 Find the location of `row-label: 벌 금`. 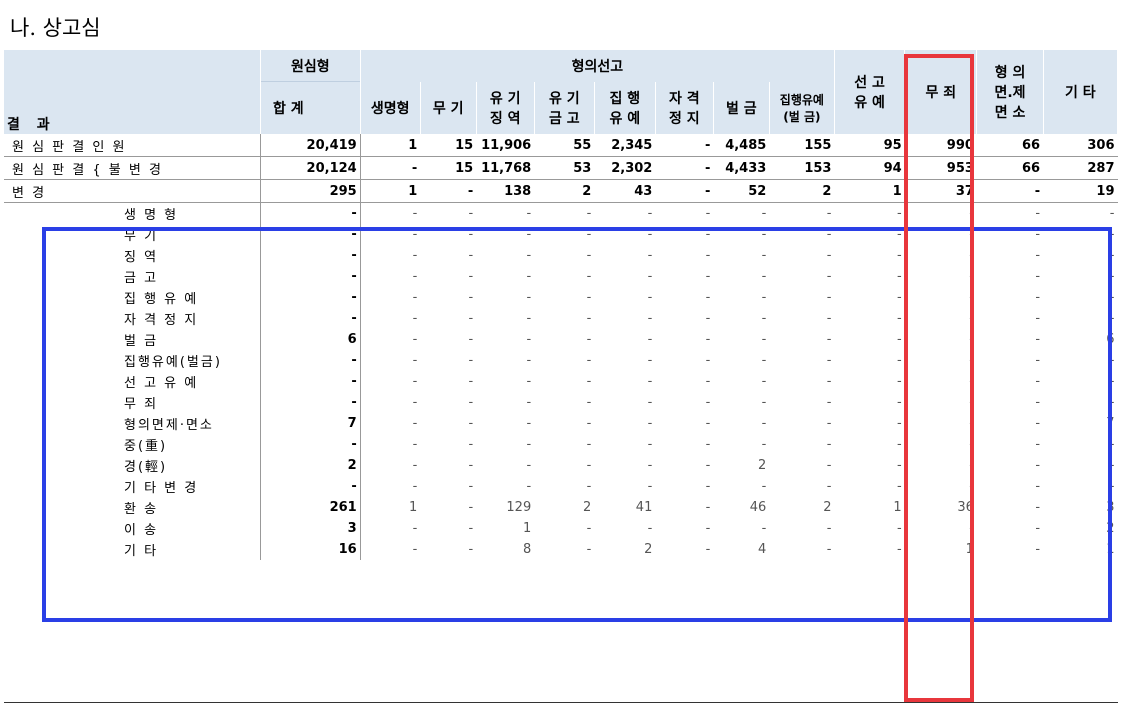

row-label: 벌 금 is located at coordinates (141, 341).